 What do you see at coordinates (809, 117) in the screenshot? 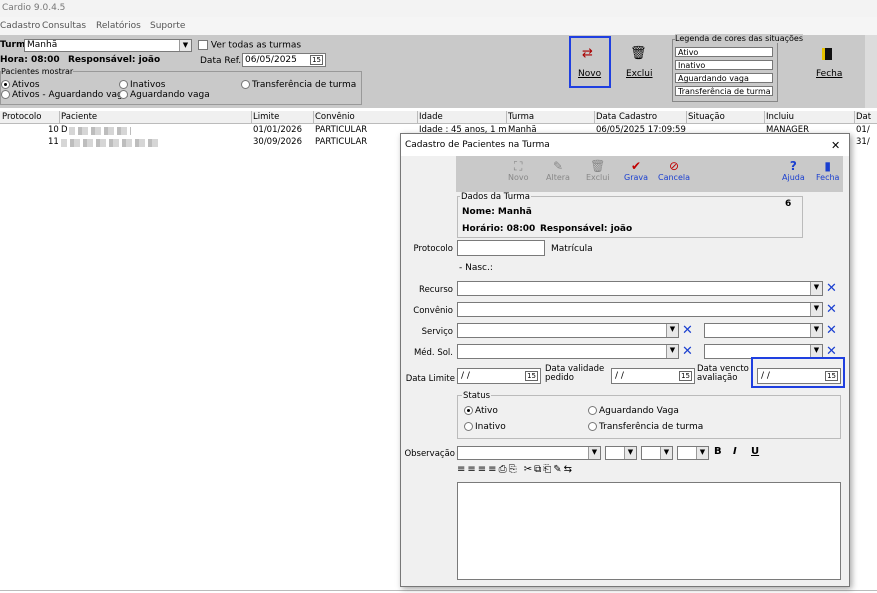
I see `col-incluiu: Incluiu` at bounding box center [809, 117].